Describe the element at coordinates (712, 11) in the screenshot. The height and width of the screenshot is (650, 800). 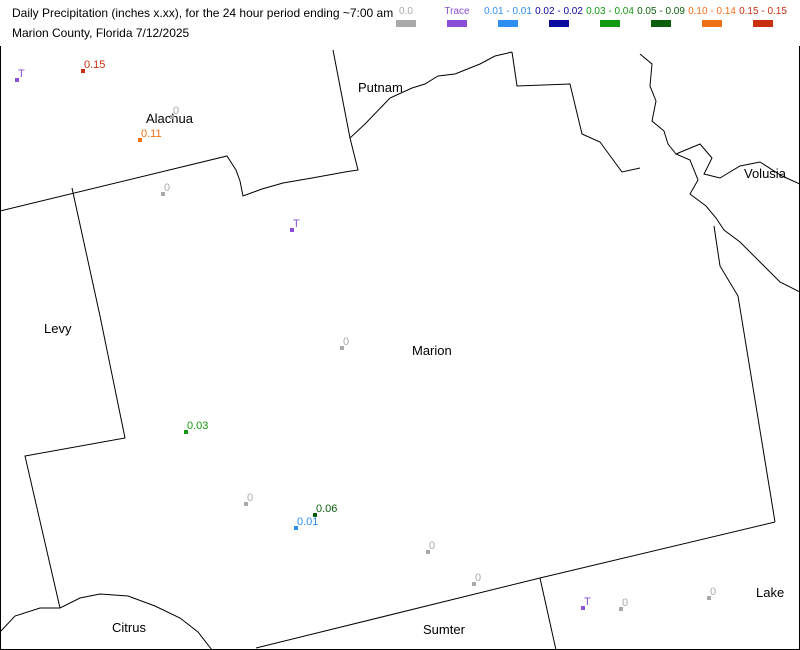
I see `legend-label: 0.10 - 0.14` at that location.